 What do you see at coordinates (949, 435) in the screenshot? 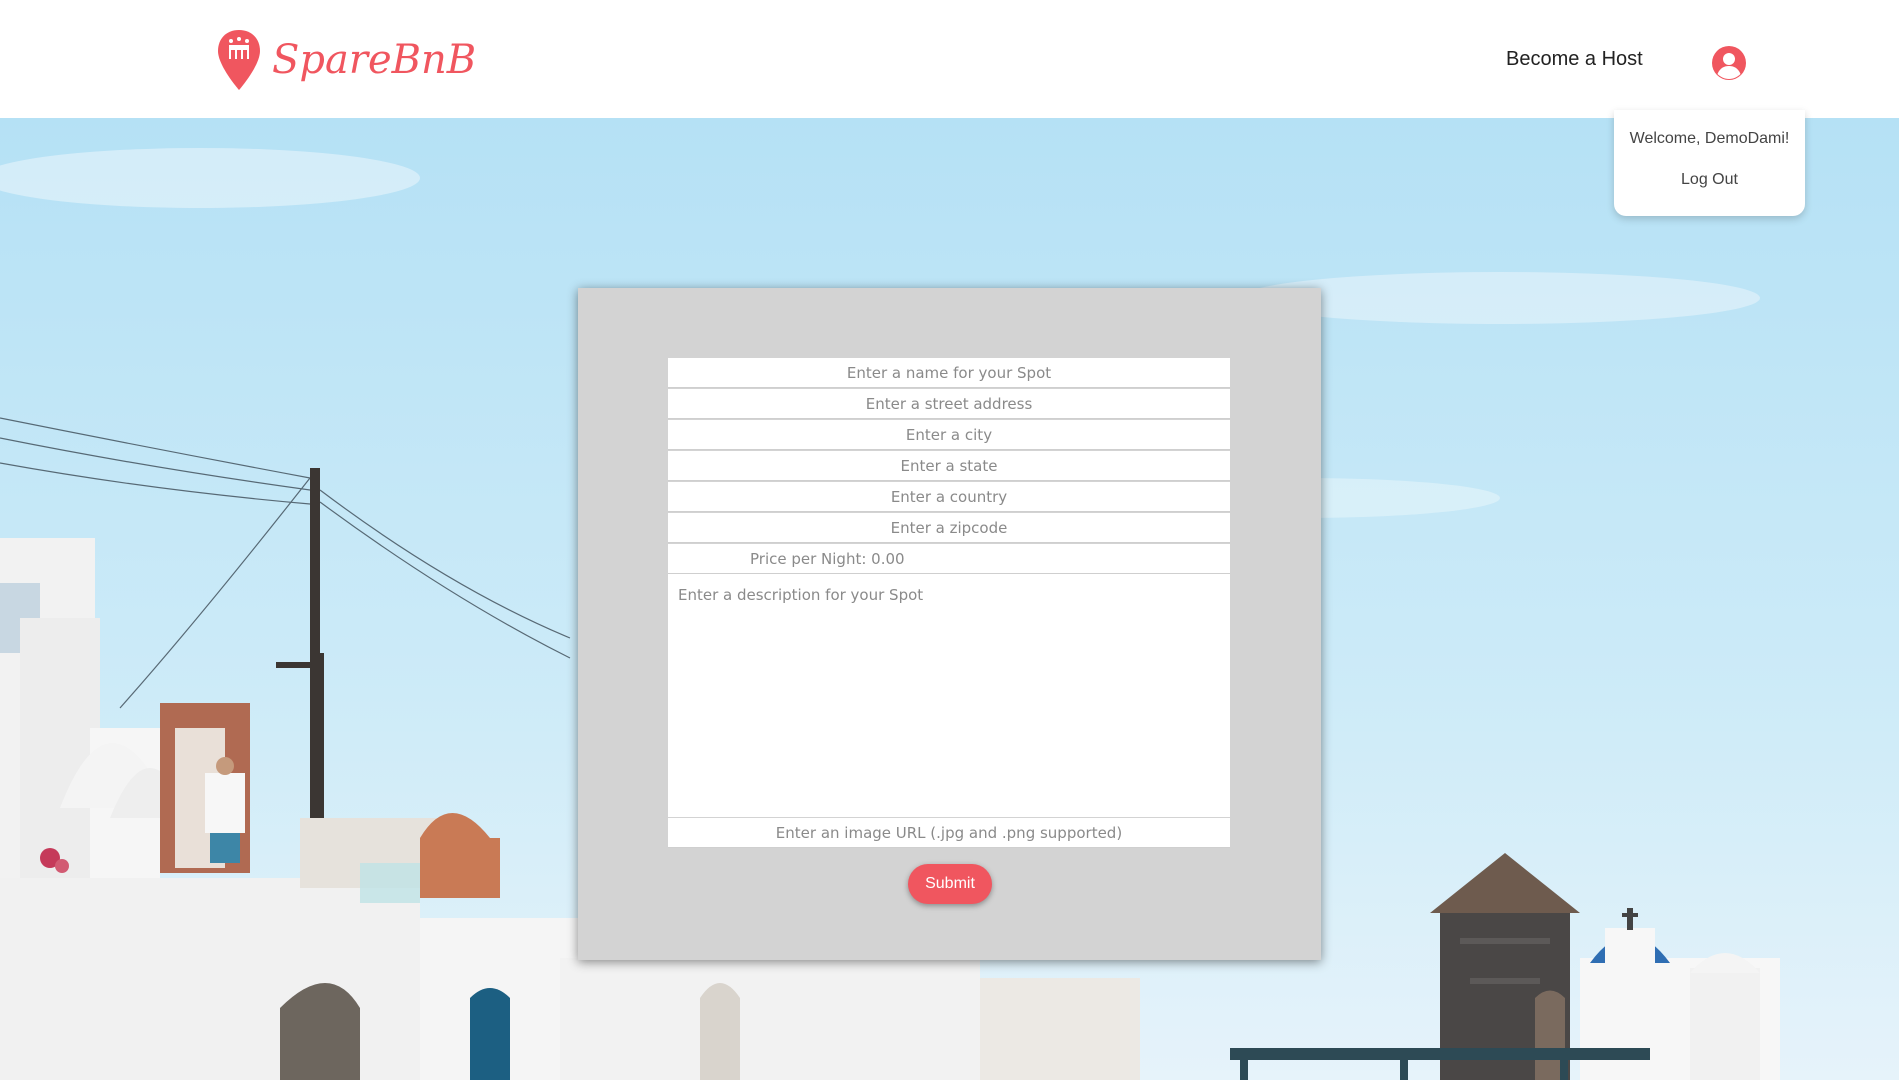
I see `city-input` at bounding box center [949, 435].